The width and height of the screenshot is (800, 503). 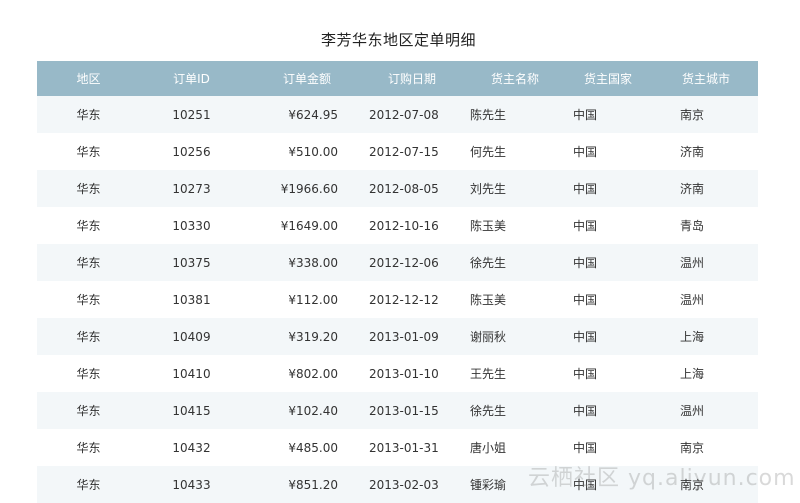 I want to click on table-row: 华东 10251 ¥624.95 2012-07-08 陈先生 中国 南京, so click(x=397, y=114).